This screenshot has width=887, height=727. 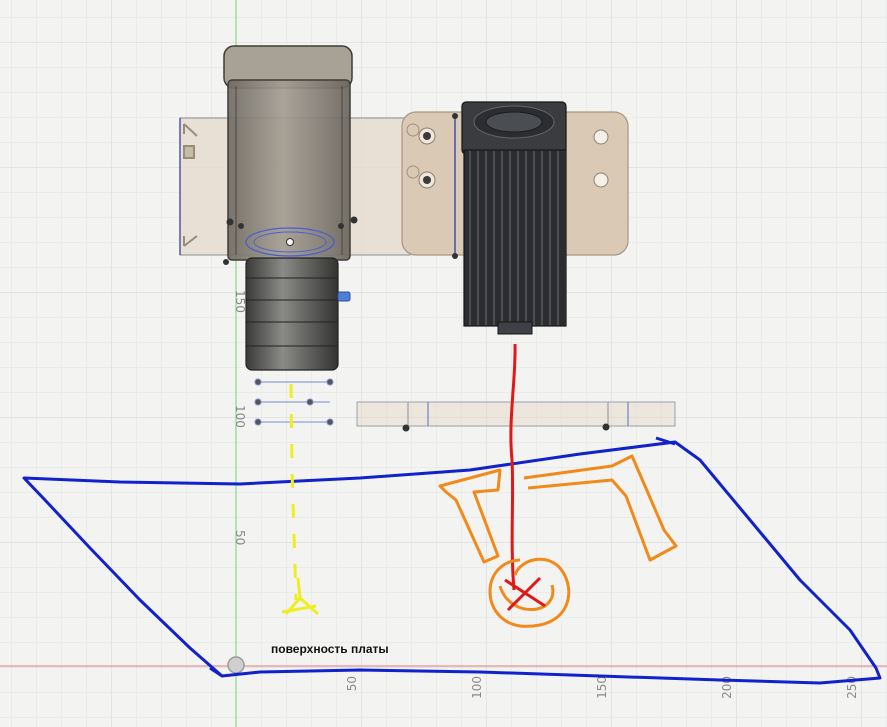 What do you see at coordinates (602, 687) in the screenshot?
I see `x-tick-150: 150` at bounding box center [602, 687].